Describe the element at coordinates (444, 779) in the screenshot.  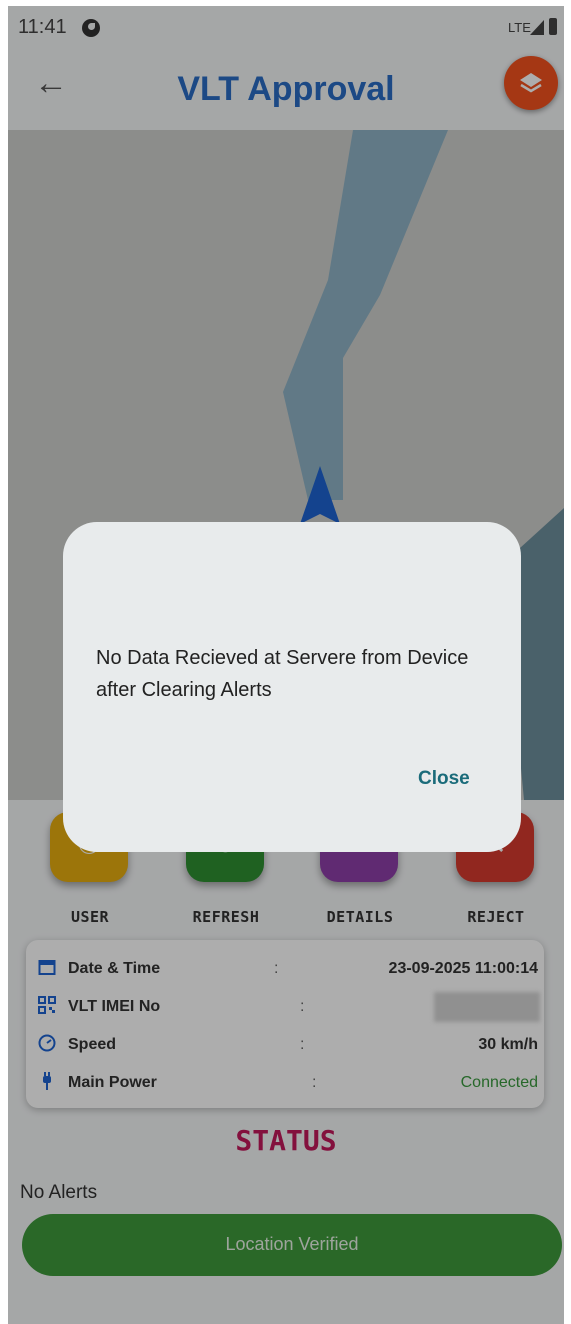
I see `close-button: Close` at that location.